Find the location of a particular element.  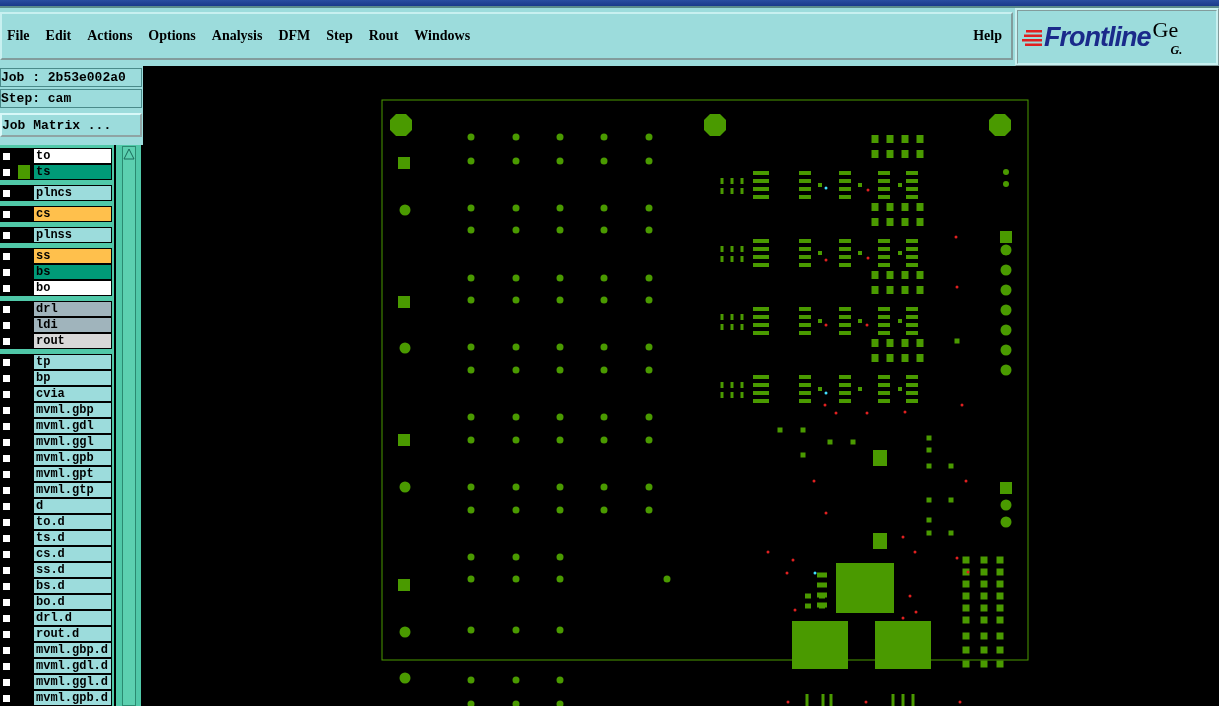

display-swatch is located at coordinates (24, 172).